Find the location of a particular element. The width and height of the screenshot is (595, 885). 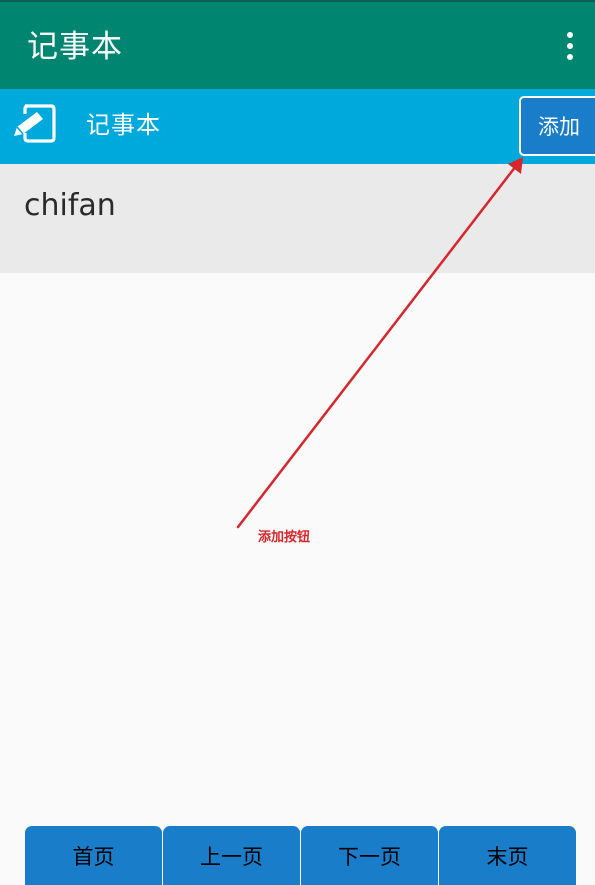

prev-page-button: 上一页 is located at coordinates (231, 855).